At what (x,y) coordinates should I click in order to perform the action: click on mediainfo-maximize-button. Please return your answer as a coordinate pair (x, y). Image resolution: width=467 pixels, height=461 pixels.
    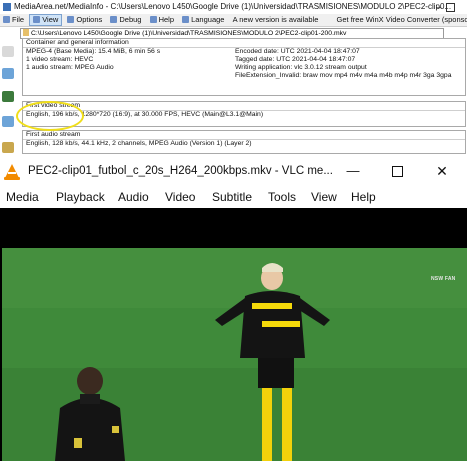
    Looking at the image, I should click on (450, 7).